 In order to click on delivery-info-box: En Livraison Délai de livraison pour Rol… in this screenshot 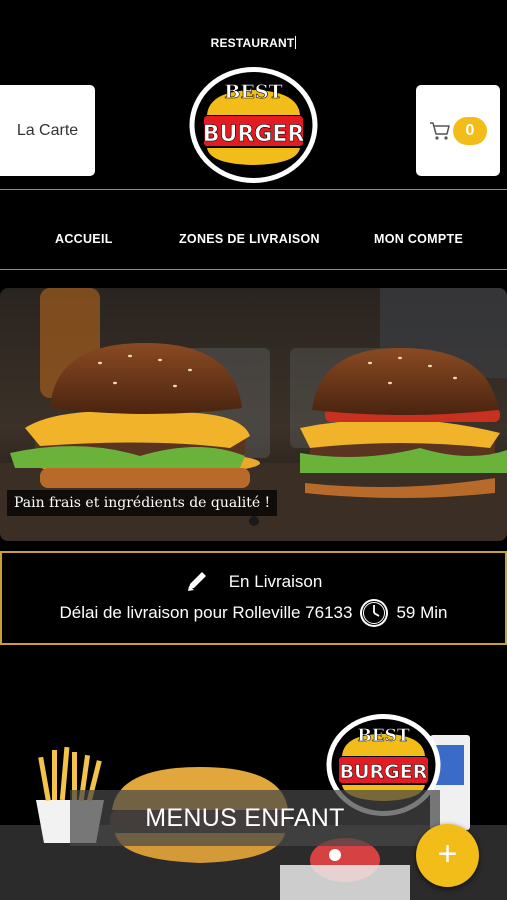, I will do `click(253, 598)`.